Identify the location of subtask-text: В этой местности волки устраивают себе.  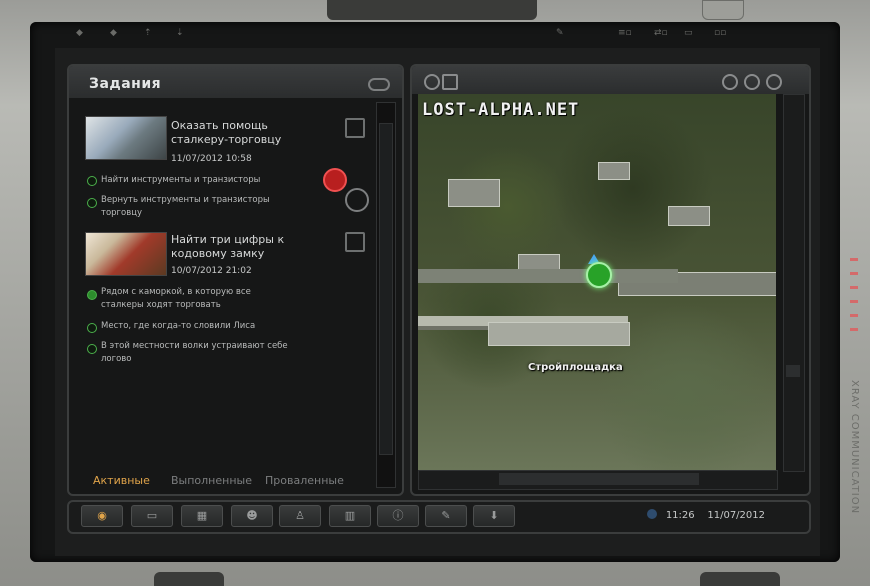
(194, 346).